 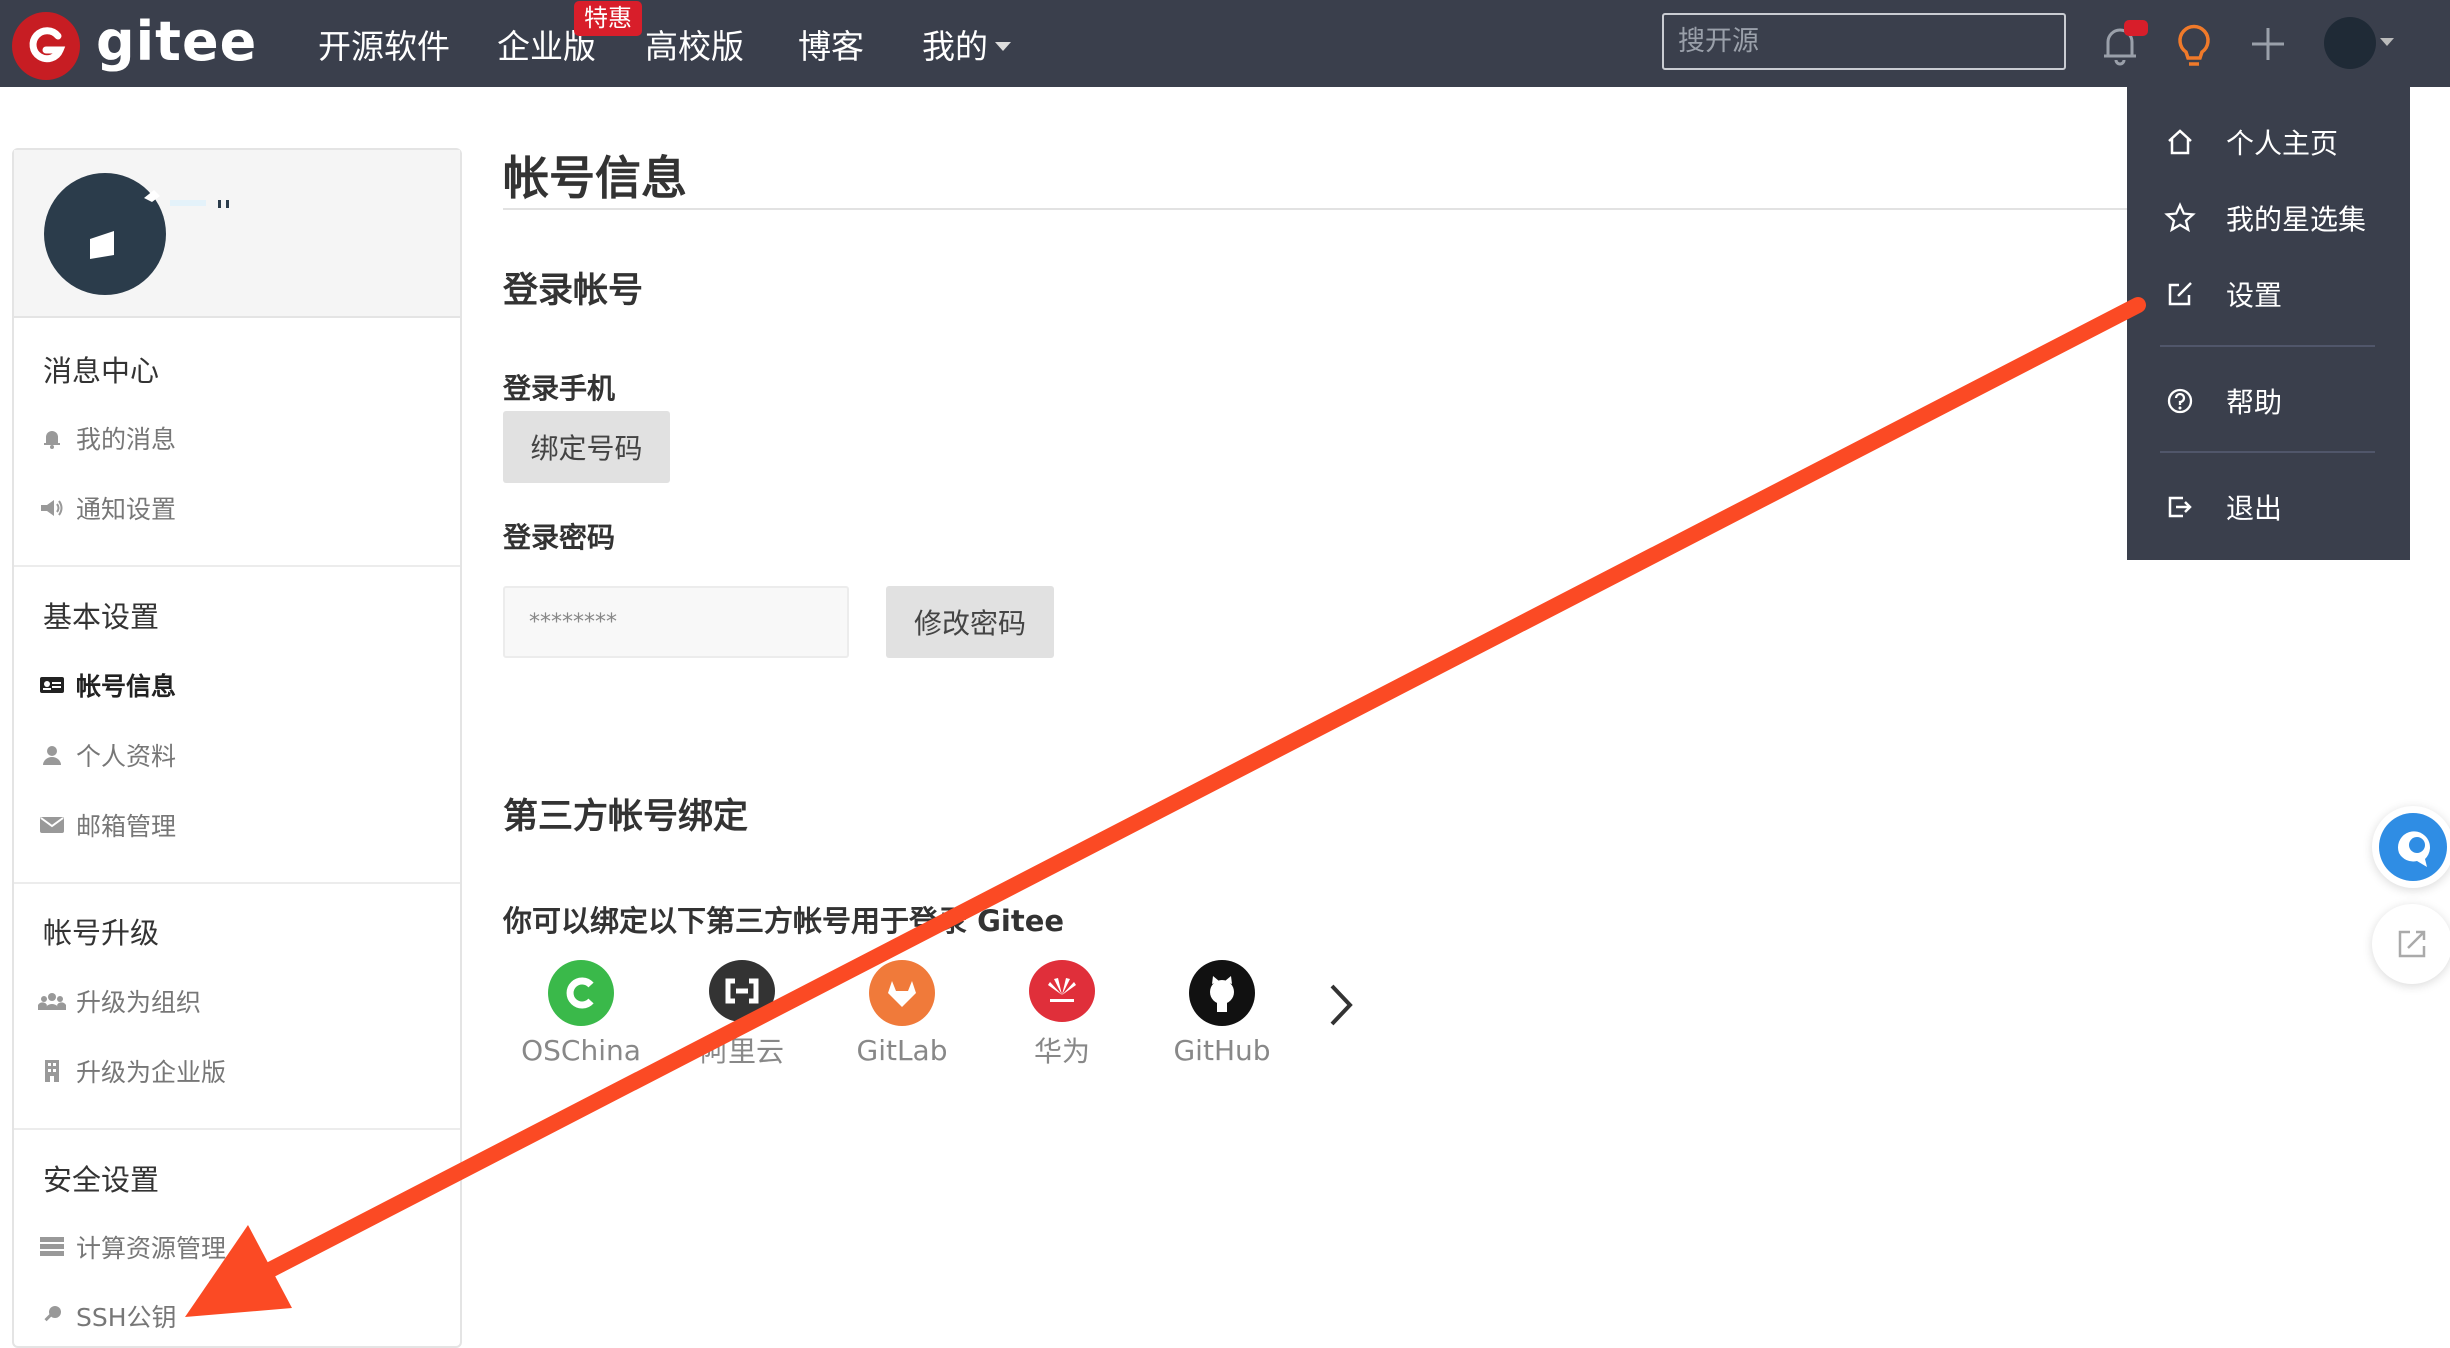 I want to click on sidebar-heading-basic-settings: 基本设置, so click(x=101, y=617).